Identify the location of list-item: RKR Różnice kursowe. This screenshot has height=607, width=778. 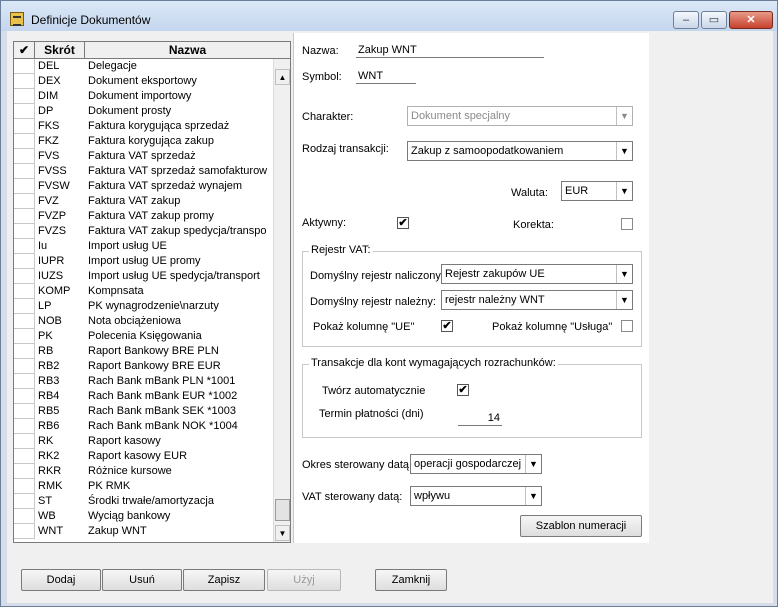
(143, 471).